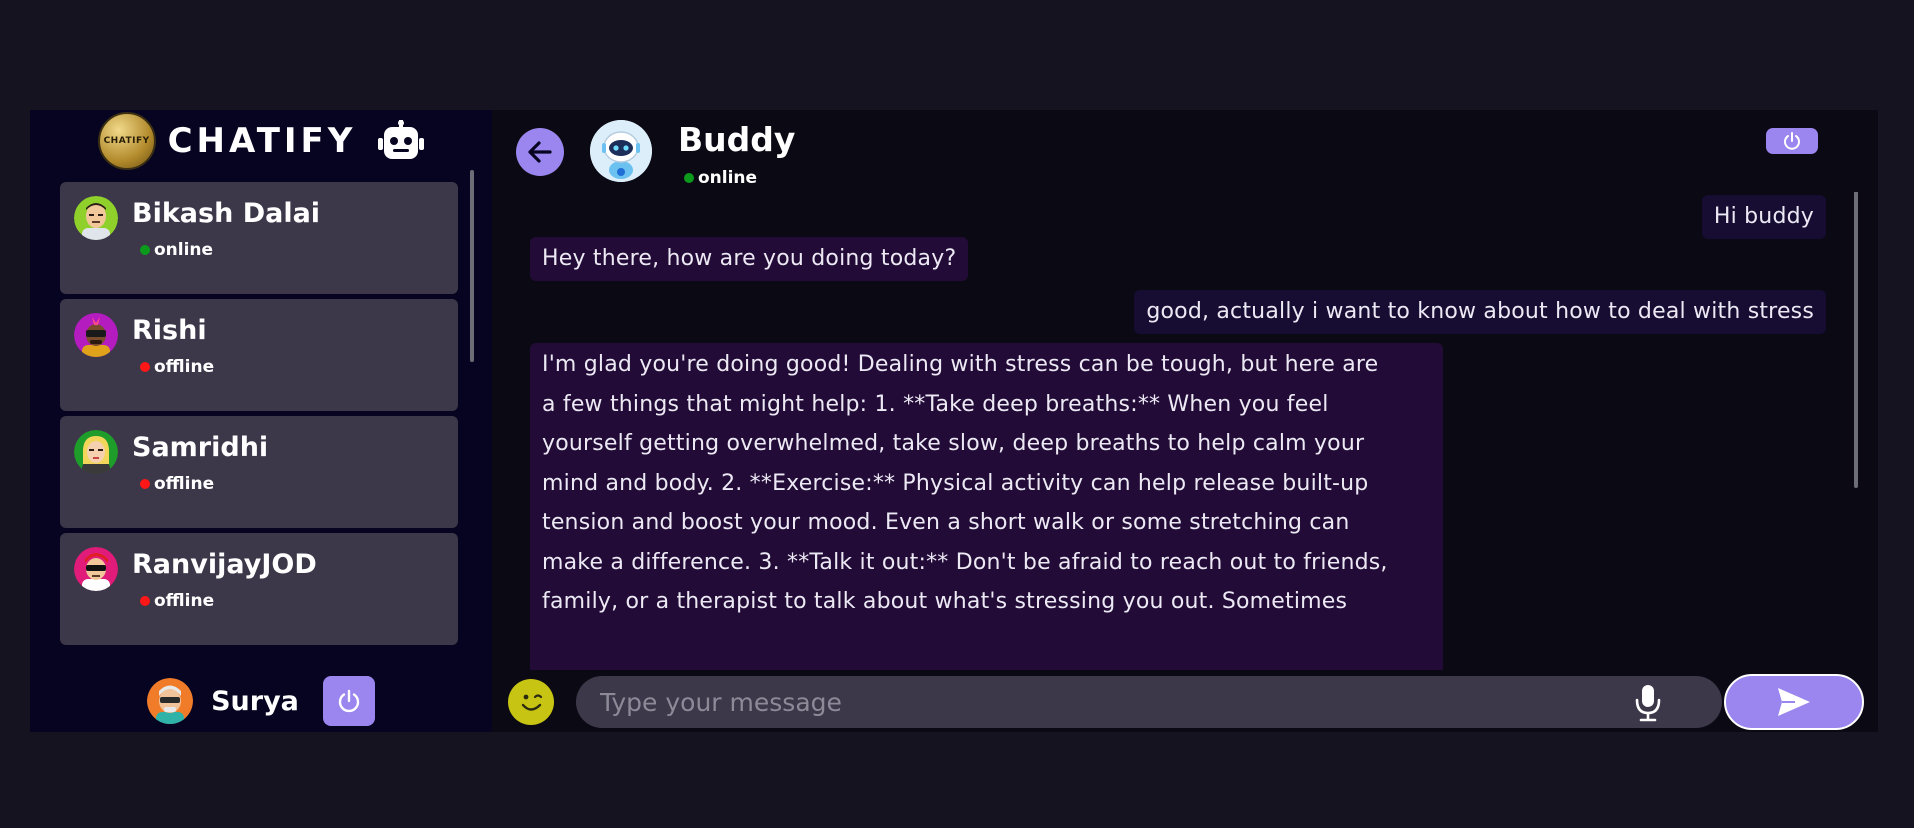  Describe the element at coordinates (1185, 151) in the screenshot. I see `chat-header: Buddy online` at that location.